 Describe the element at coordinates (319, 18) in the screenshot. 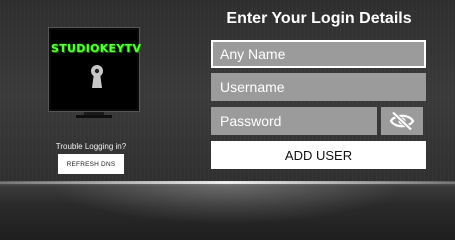

I see `page-title: Enter Your Login Details` at that location.